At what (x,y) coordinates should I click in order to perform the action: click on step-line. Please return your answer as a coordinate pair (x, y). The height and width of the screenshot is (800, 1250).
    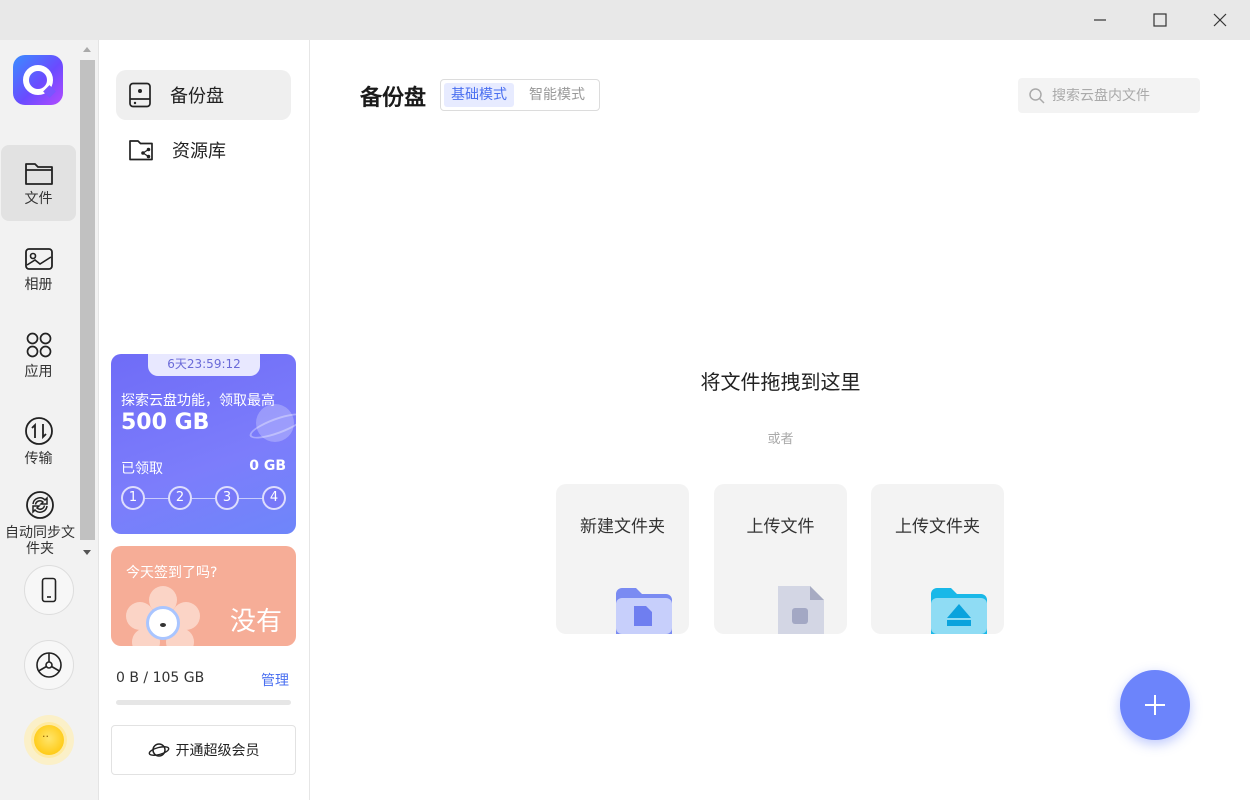
    Looking at the image, I should click on (203, 498).